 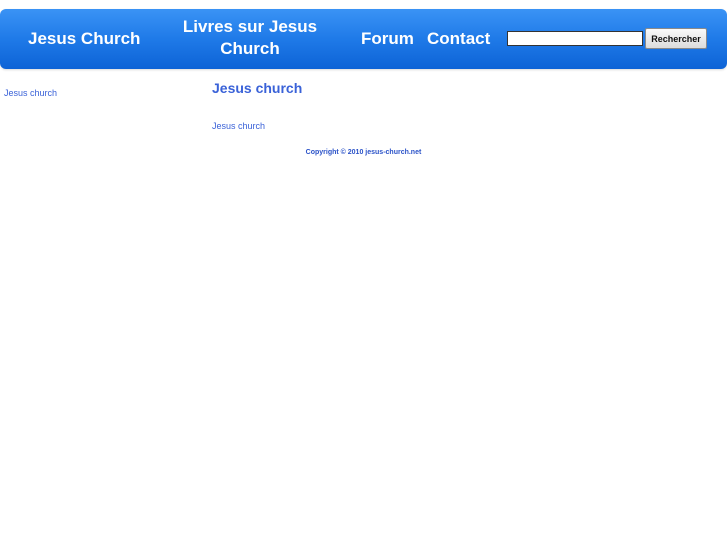 What do you see at coordinates (30, 93) in the screenshot?
I see `sidebar-link-jesus-church: Jesus church` at bounding box center [30, 93].